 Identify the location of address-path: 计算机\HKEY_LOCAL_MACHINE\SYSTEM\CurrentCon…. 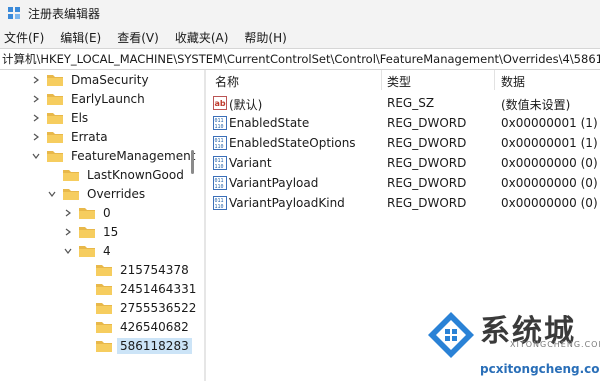
(300, 59).